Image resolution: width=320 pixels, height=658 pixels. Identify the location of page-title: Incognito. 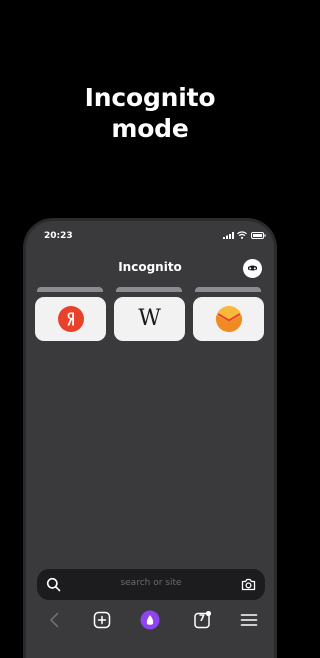
(150, 267).